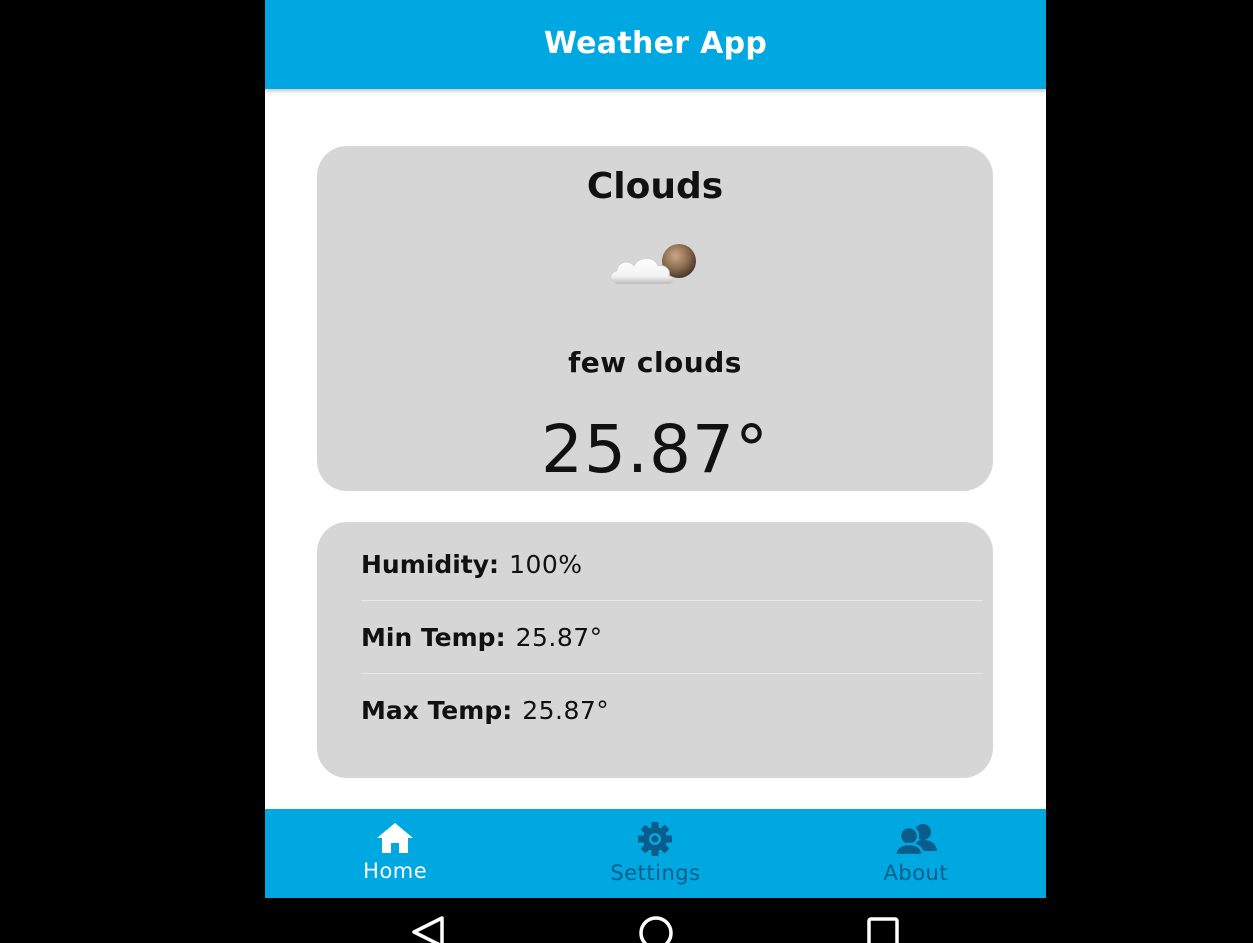 The width and height of the screenshot is (1253, 943). I want to click on tab-about: About, so click(916, 853).